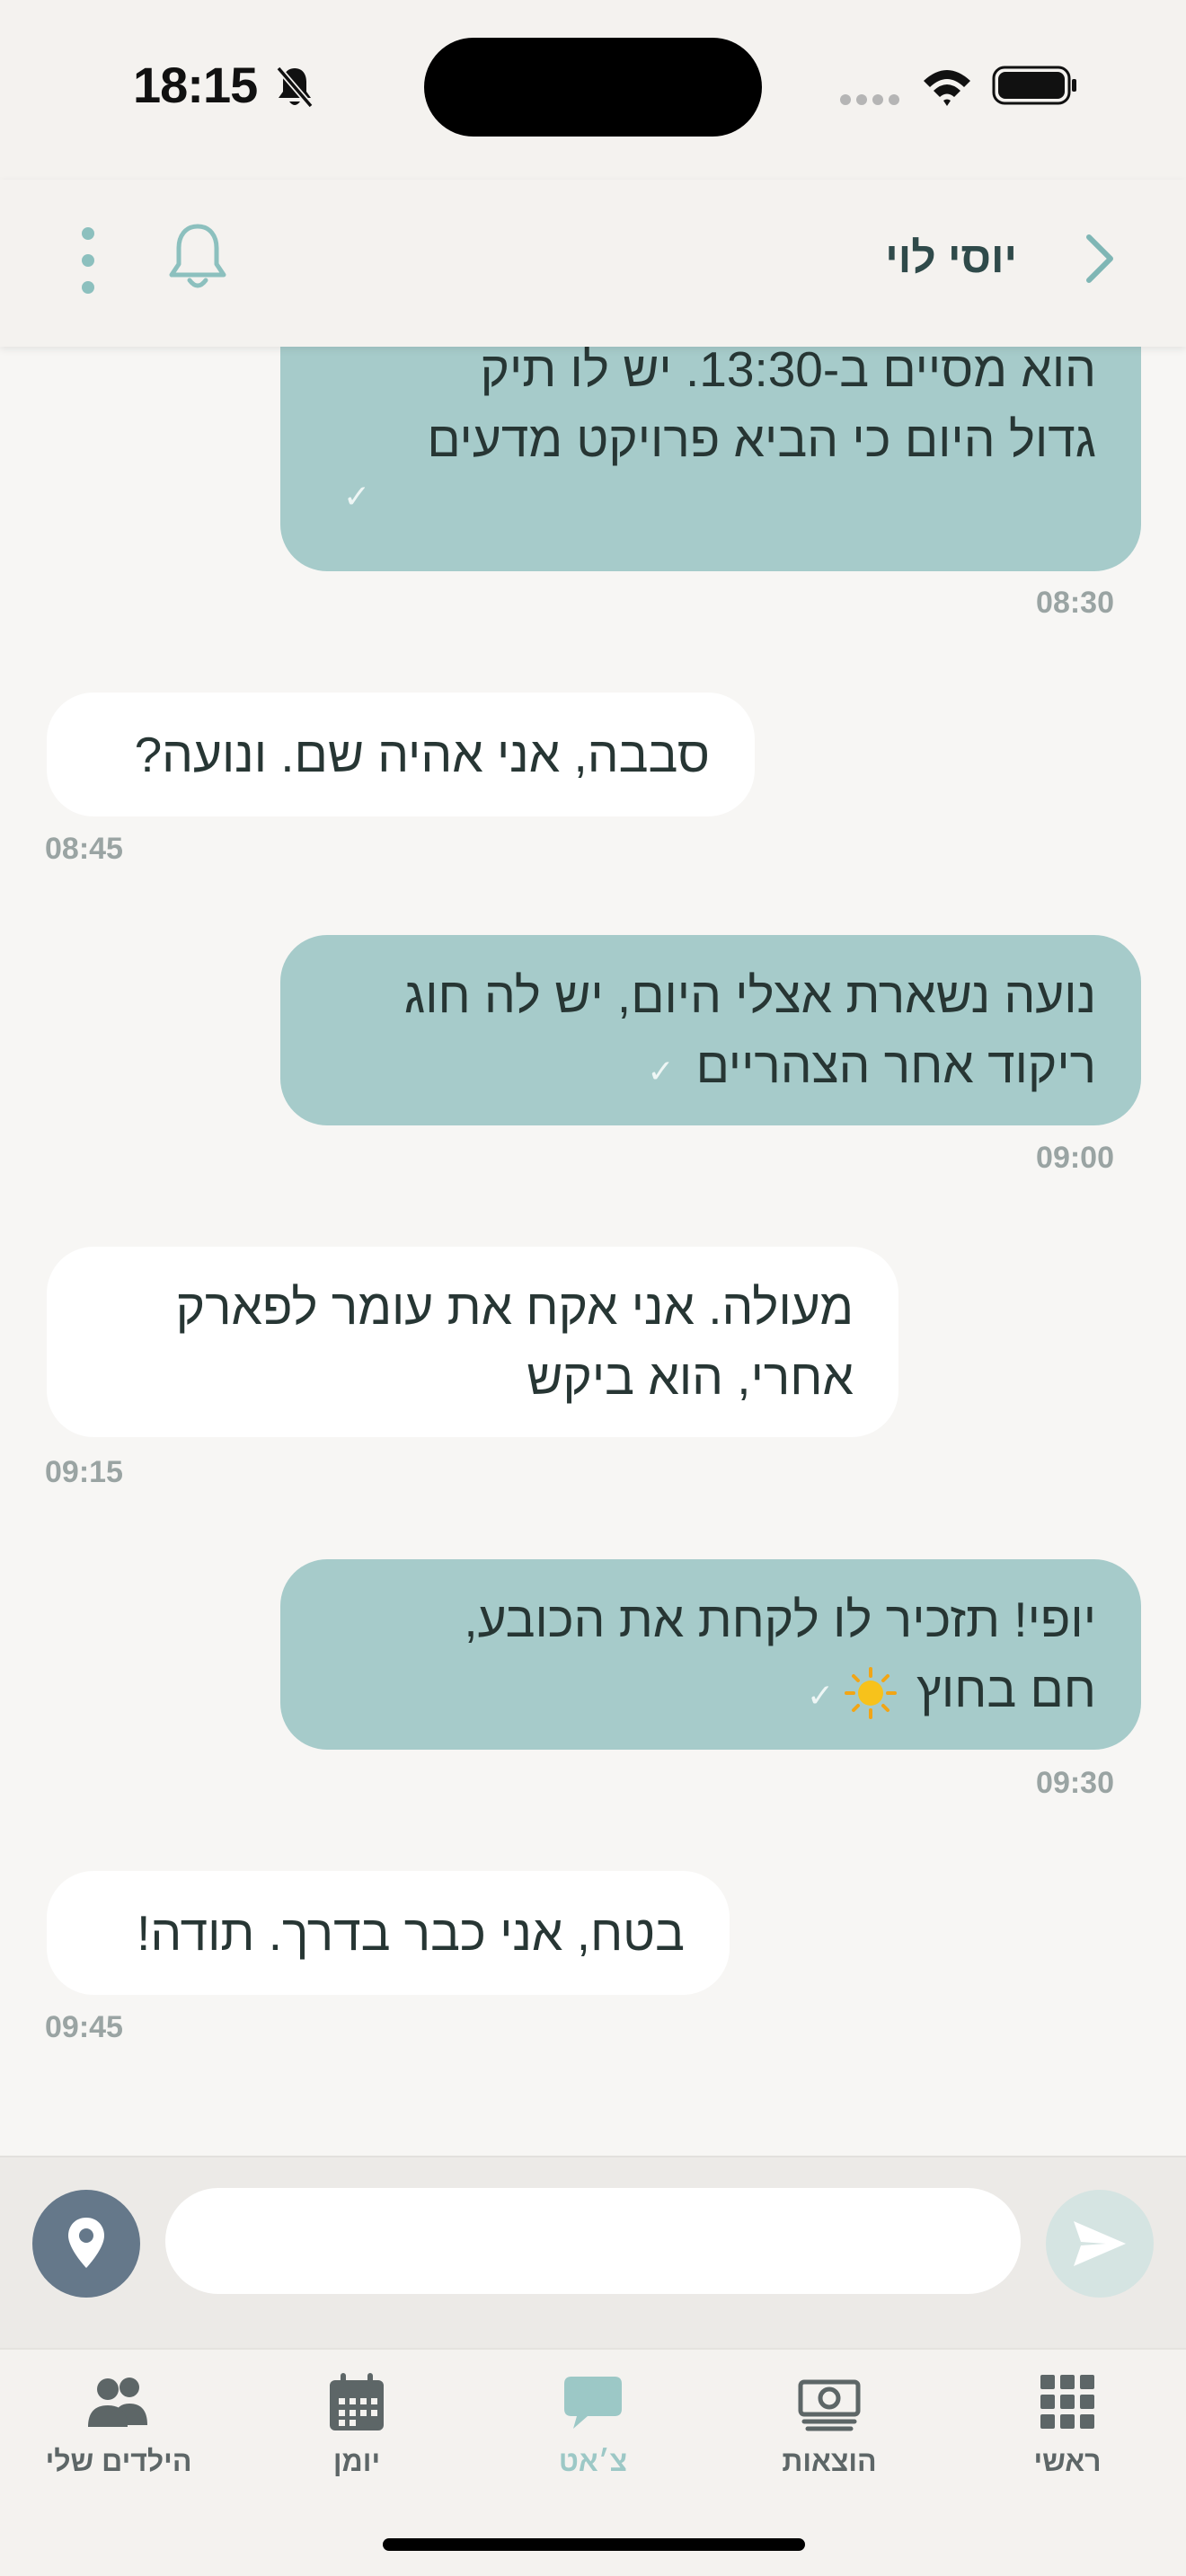 Image resolution: width=1186 pixels, height=2576 pixels. I want to click on bell-icon, so click(197, 257).